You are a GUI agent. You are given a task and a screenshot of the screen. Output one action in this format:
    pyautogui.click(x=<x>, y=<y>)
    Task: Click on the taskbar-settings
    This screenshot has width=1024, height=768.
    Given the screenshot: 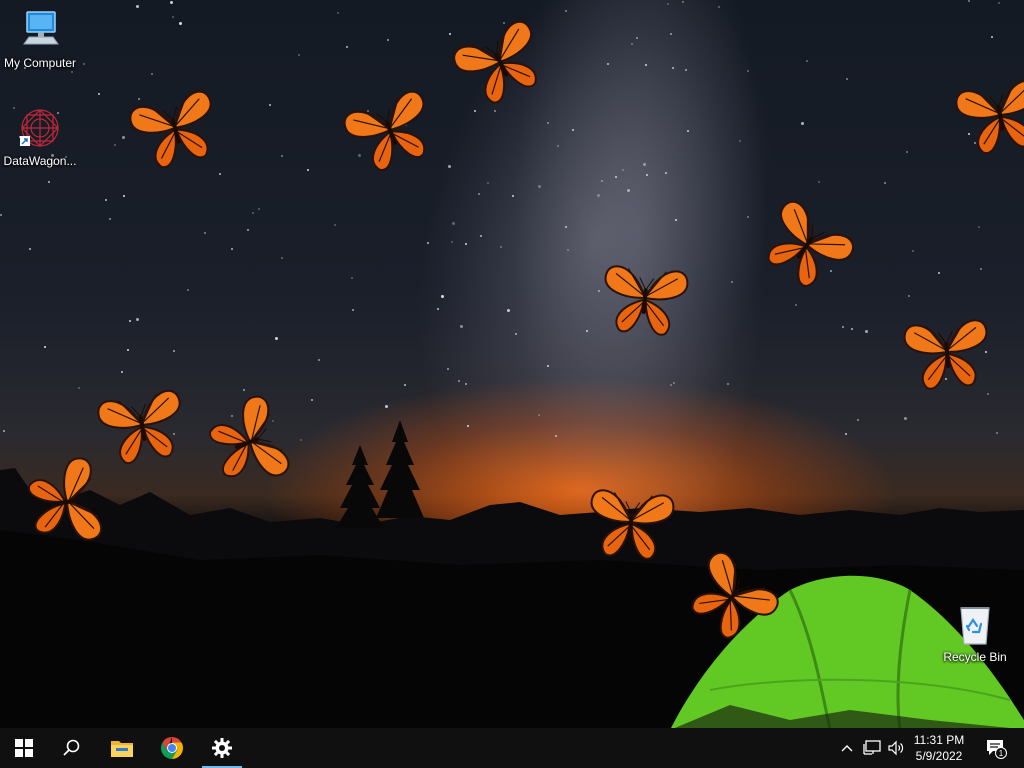 What is the action you would take?
    pyautogui.click(x=222, y=748)
    